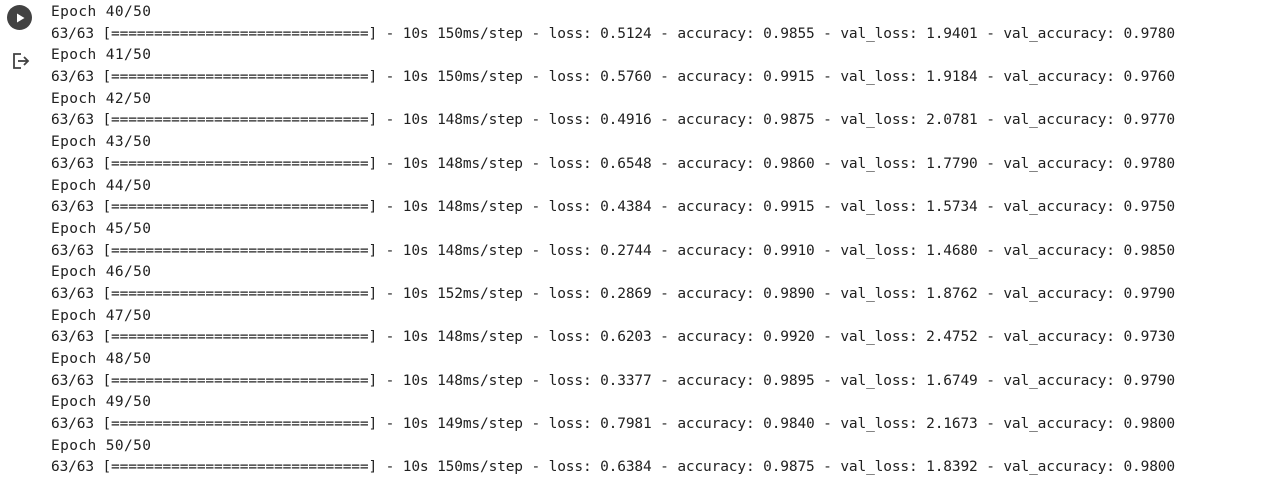  Describe the element at coordinates (101, 359) in the screenshot. I see `epoch-line: Epoch 48/50` at that location.